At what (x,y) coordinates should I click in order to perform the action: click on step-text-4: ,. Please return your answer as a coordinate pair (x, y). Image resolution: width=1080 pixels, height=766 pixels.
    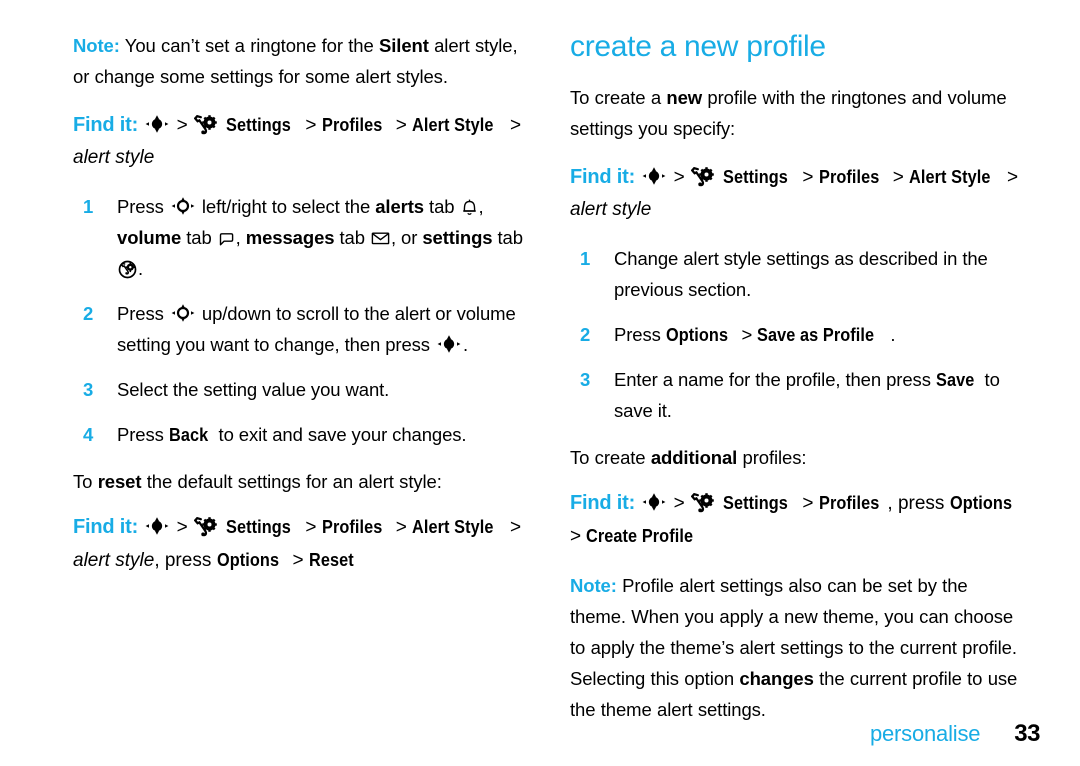
    Looking at the image, I should click on (481, 206).